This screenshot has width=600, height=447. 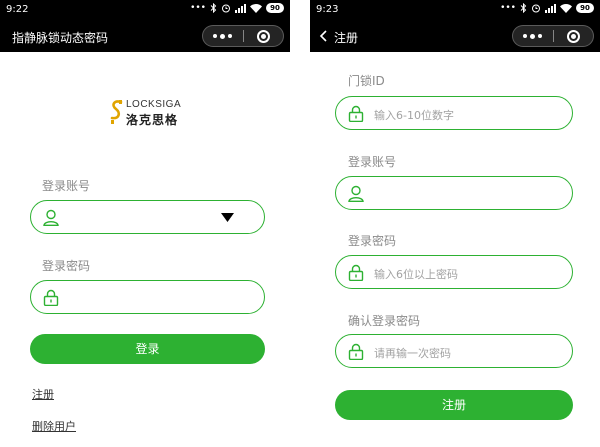 What do you see at coordinates (147, 217) in the screenshot?
I see `account-select` at bounding box center [147, 217].